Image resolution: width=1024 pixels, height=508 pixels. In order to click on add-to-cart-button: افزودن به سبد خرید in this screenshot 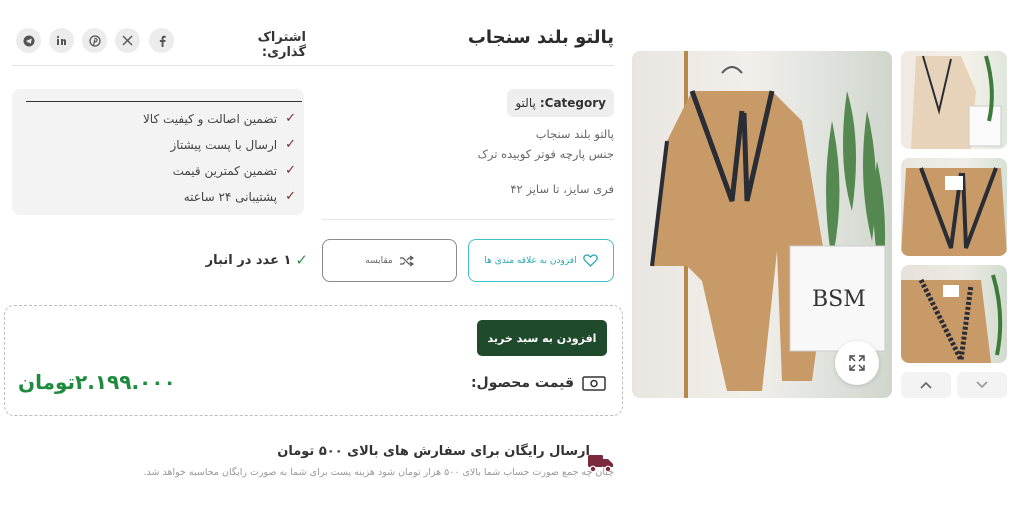, I will do `click(542, 338)`.